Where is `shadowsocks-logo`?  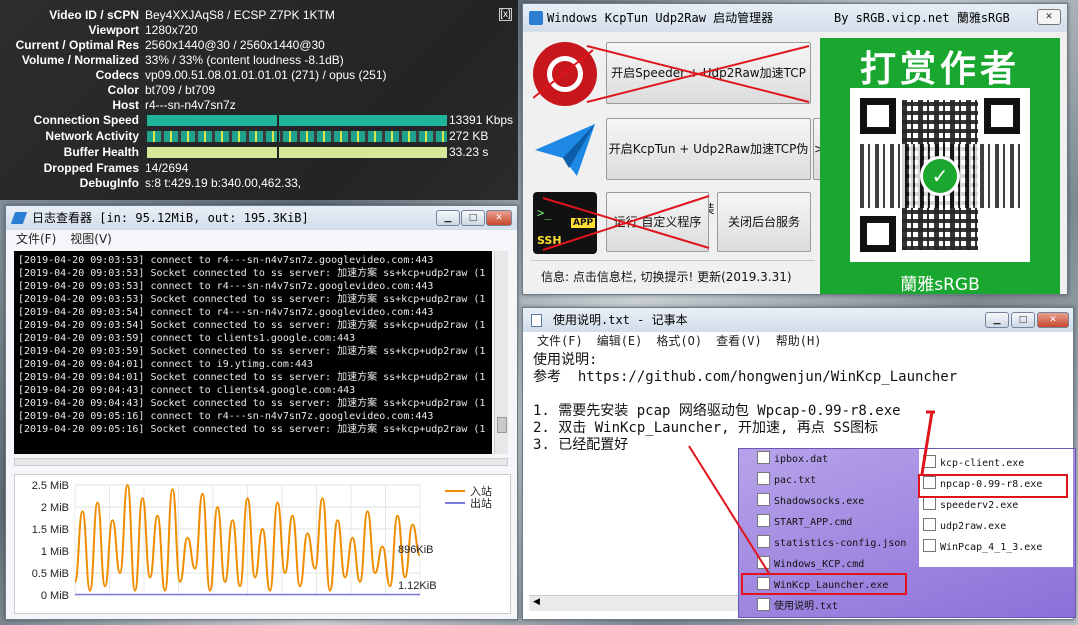
shadowsocks-logo is located at coordinates (565, 74).